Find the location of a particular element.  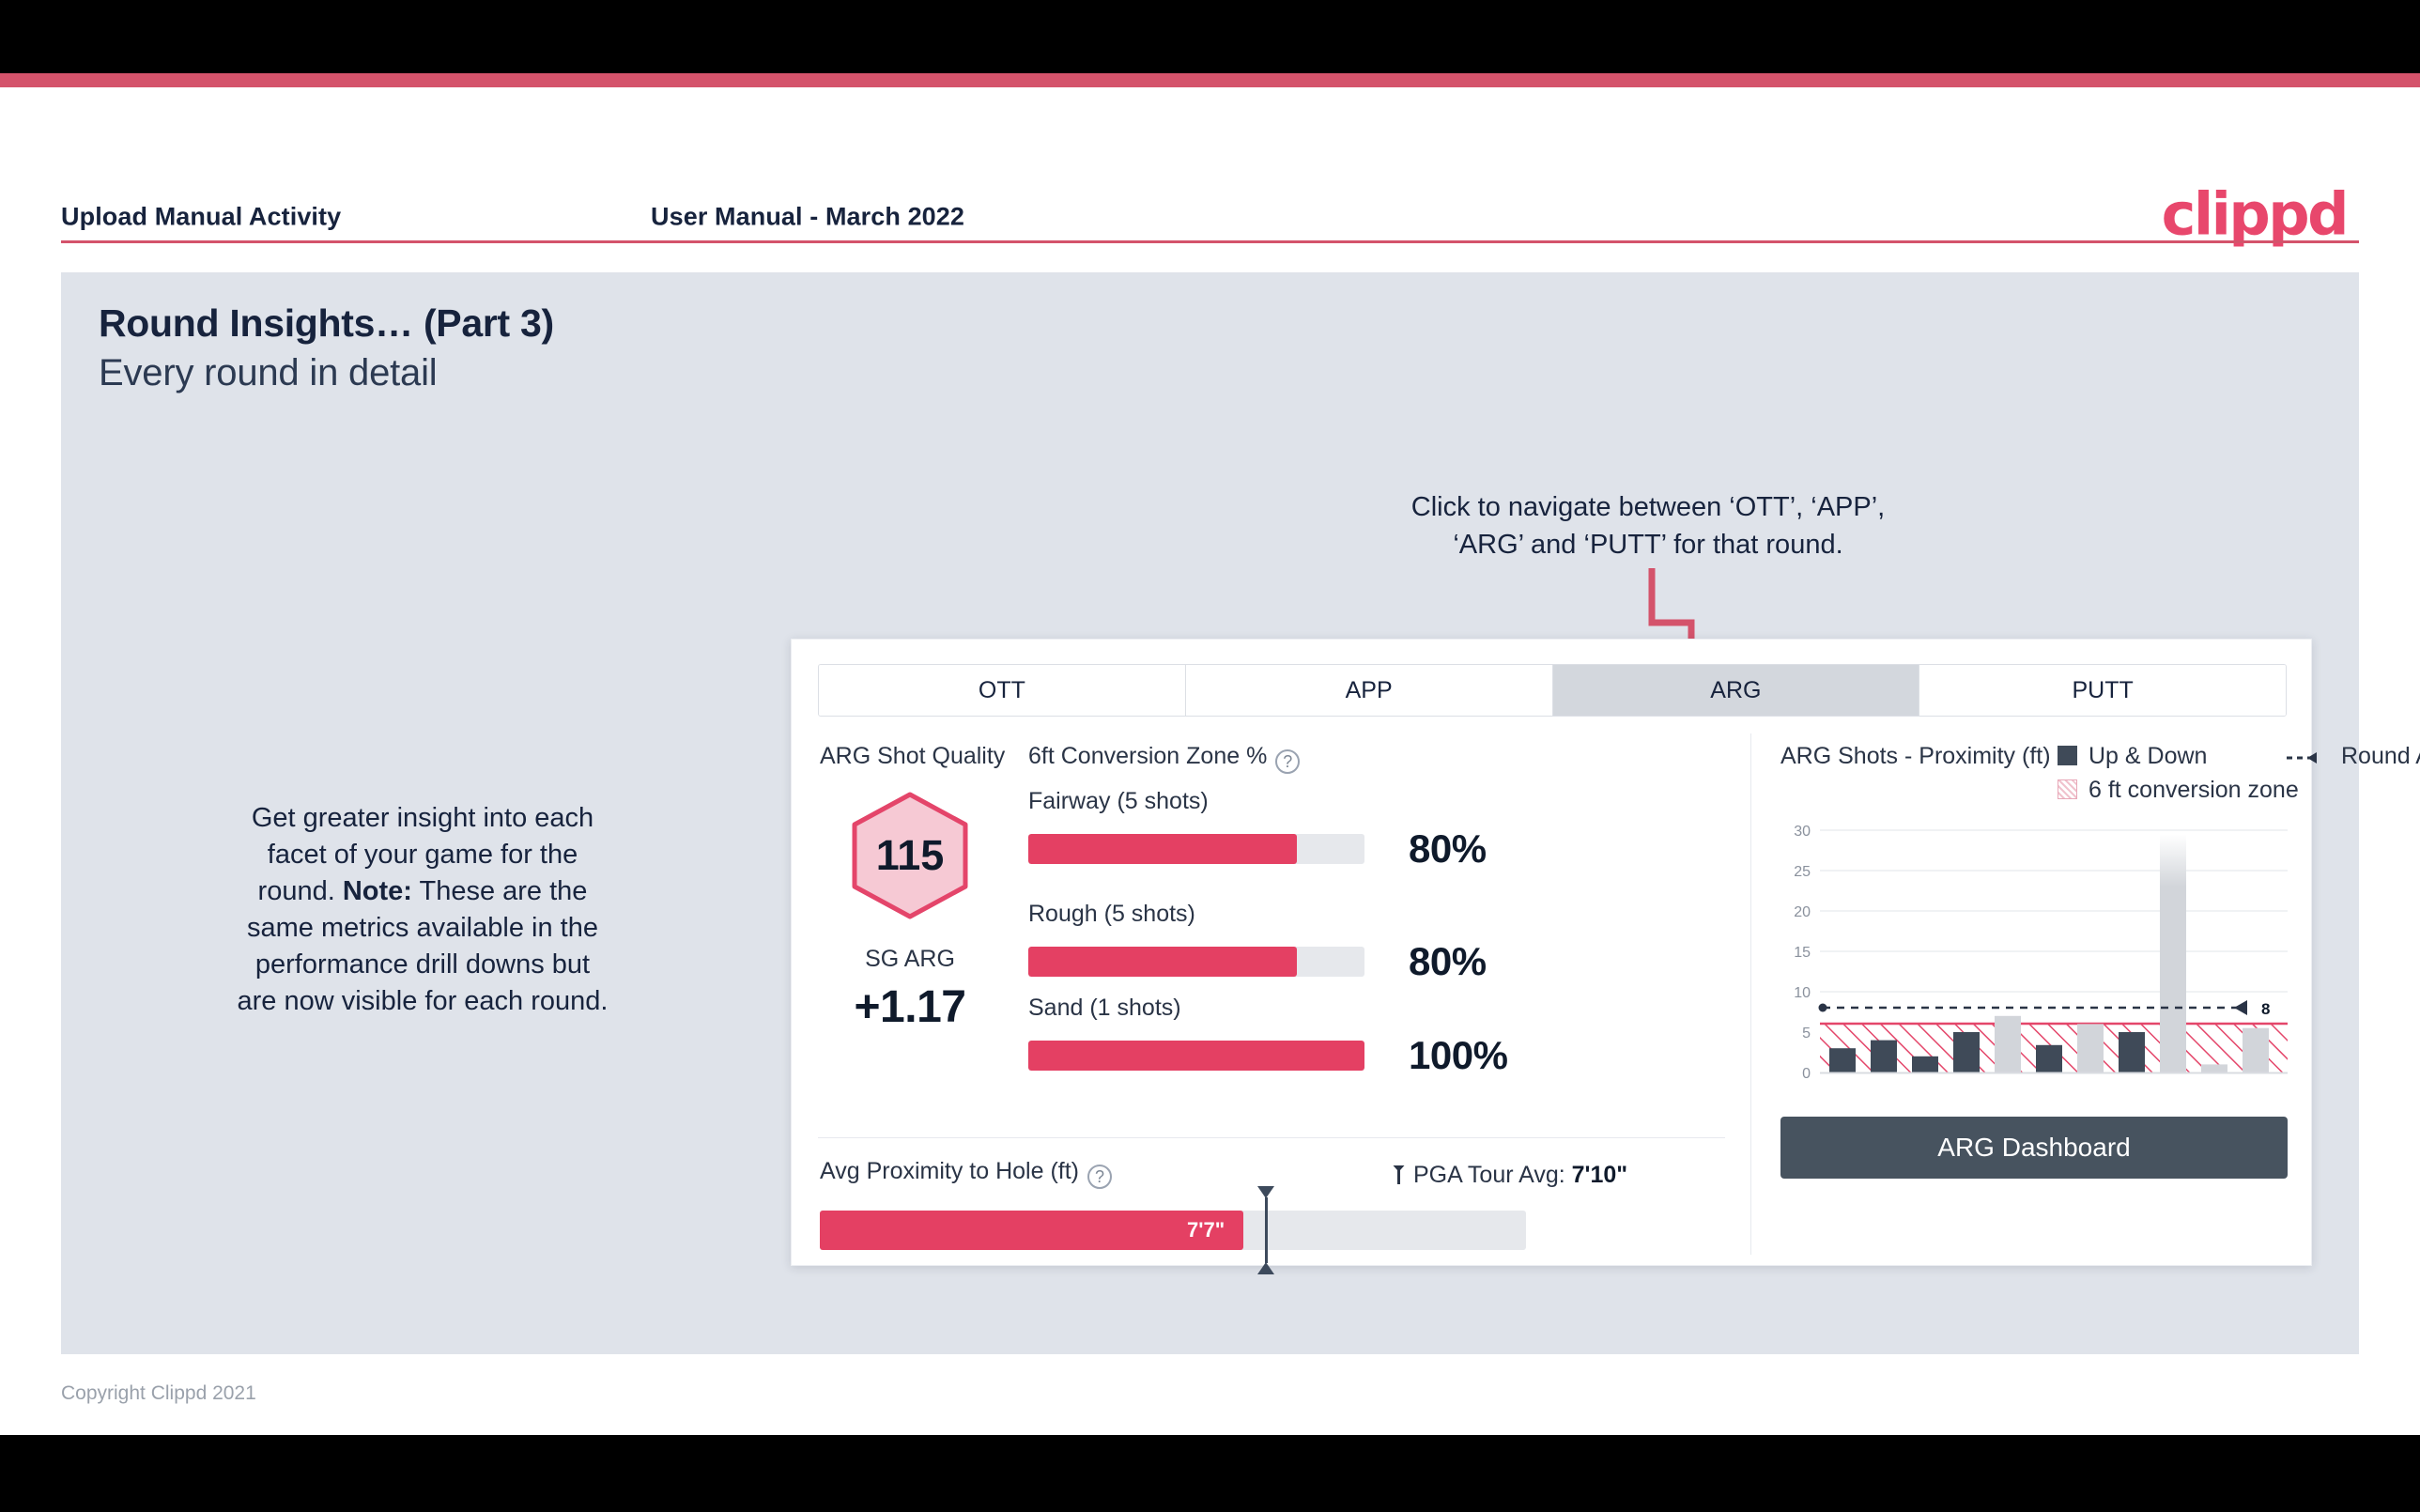

shot-quality-score: 115 is located at coordinates (910, 855).